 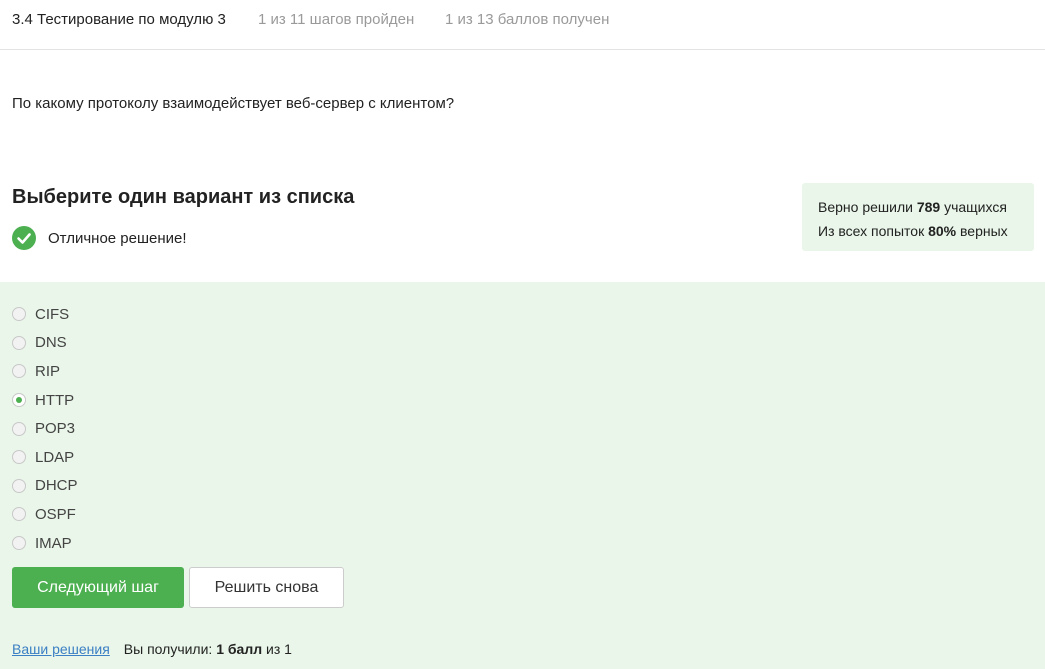 I want to click on option-item: POP3, so click(x=45, y=428).